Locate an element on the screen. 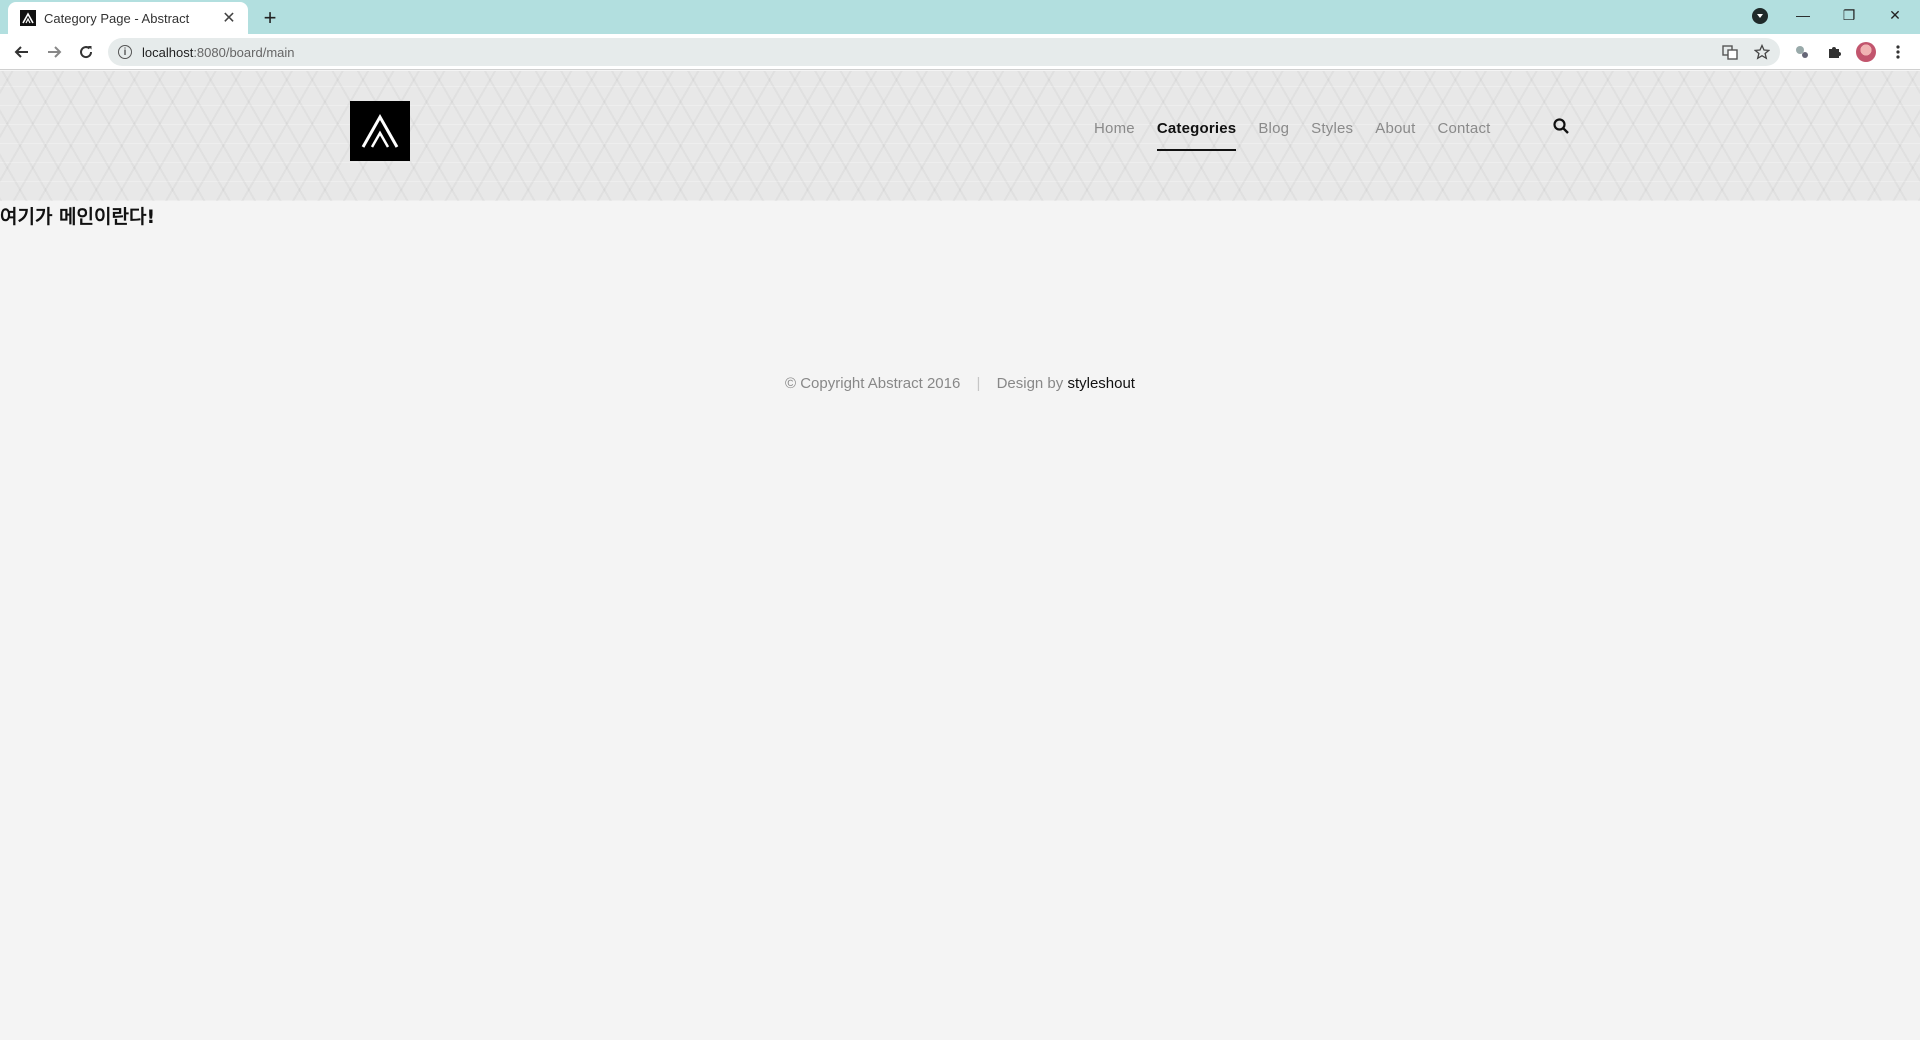 This screenshot has height=1040, width=1920. extension-icon is located at coordinates (1802, 52).